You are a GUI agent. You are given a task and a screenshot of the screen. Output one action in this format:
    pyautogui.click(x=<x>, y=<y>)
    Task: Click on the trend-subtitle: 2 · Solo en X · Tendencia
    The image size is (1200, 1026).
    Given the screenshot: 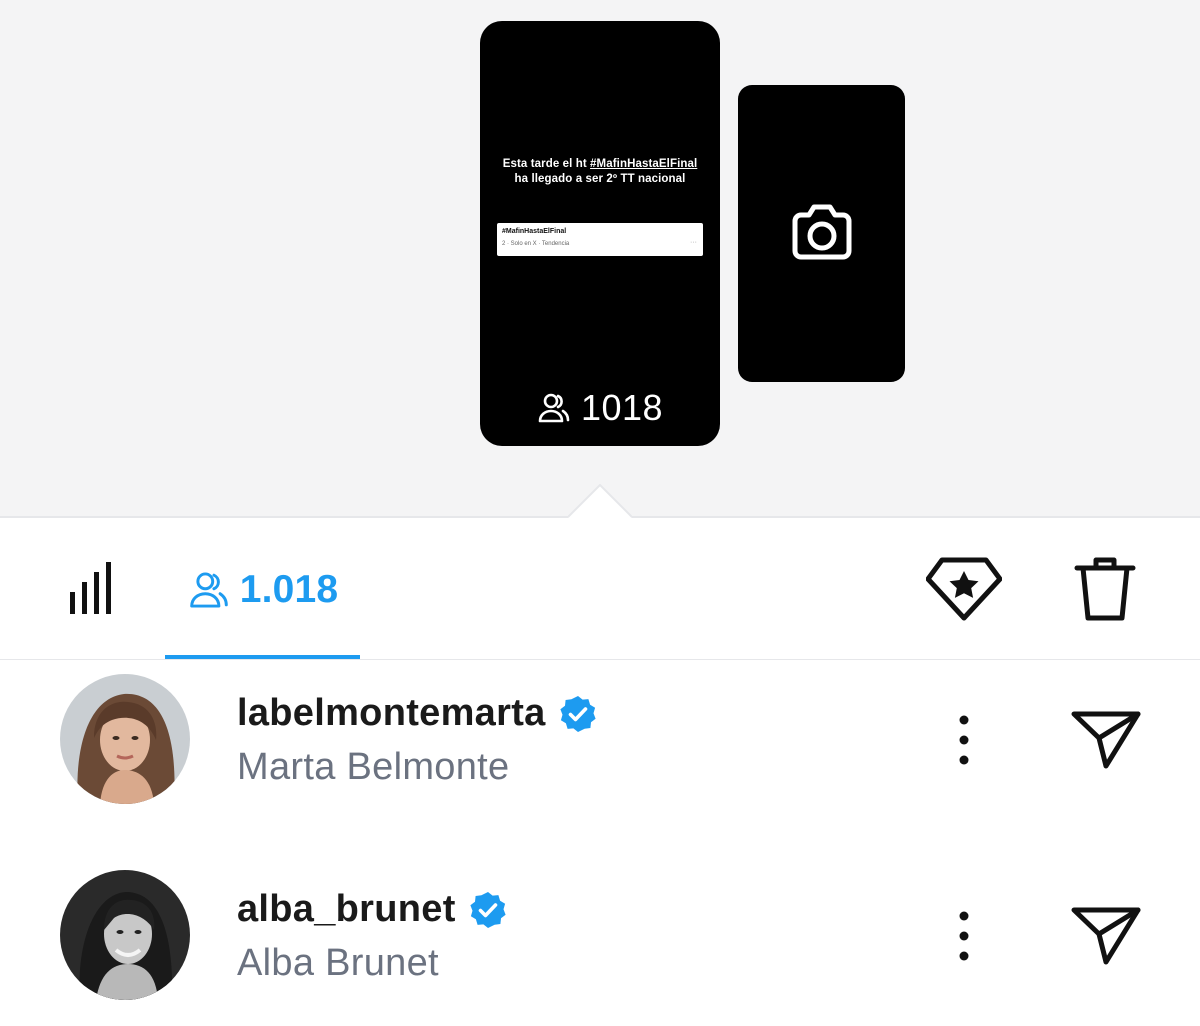 What is the action you would take?
    pyautogui.click(x=536, y=244)
    